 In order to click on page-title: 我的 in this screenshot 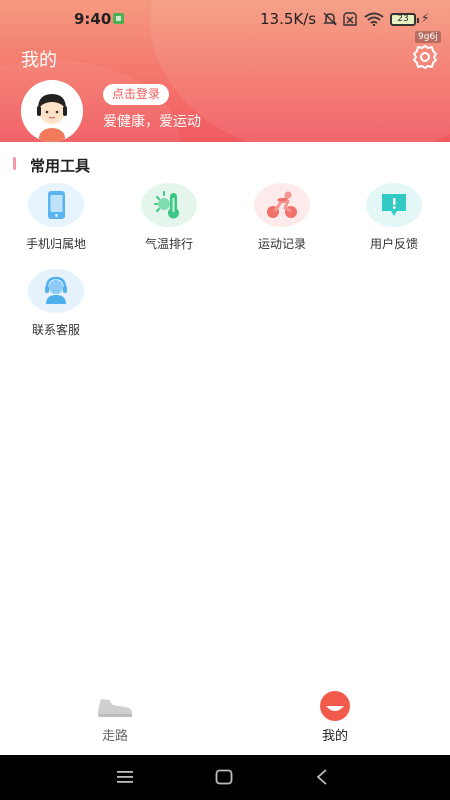, I will do `click(39, 60)`.